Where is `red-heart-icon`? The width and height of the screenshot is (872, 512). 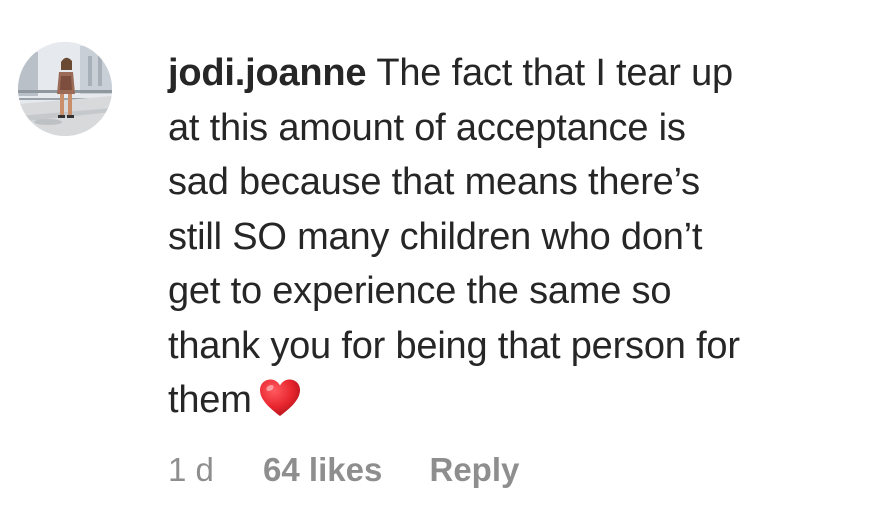
red-heart-icon is located at coordinates (280, 398).